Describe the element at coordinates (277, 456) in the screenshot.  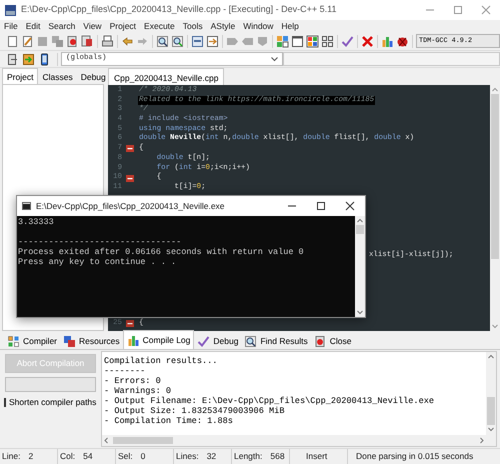
I see `status-value: 568` at that location.